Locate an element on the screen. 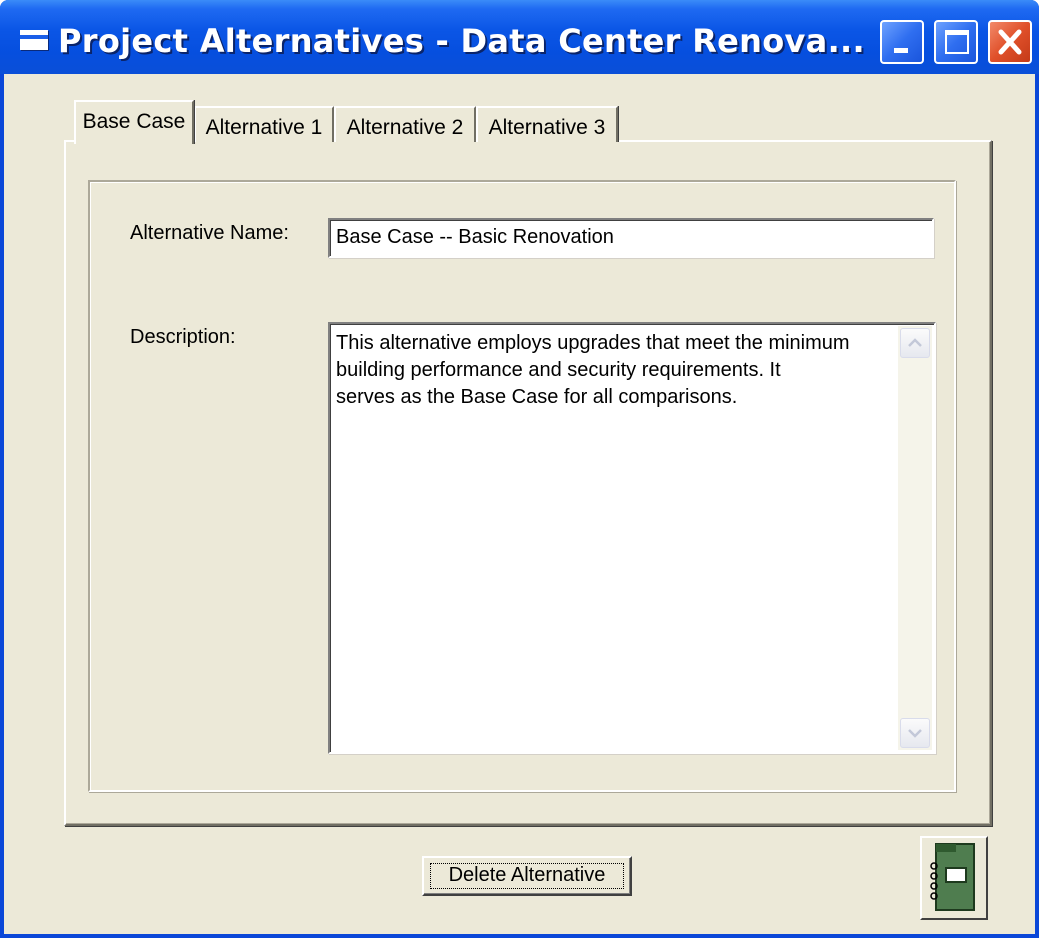  chevron-up-icon is located at coordinates (915, 342).